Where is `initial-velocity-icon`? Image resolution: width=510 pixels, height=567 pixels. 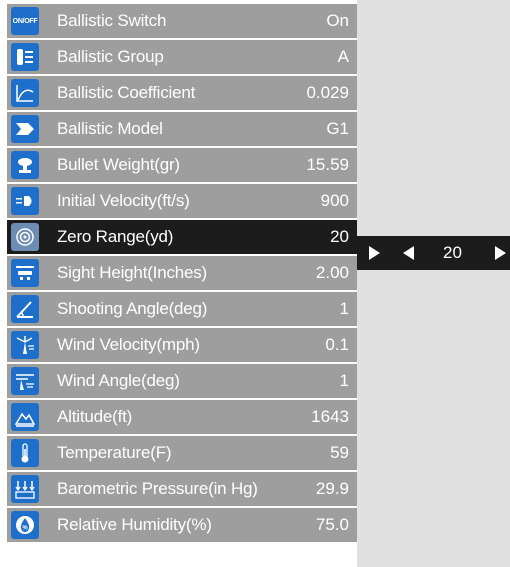 initial-velocity-icon is located at coordinates (25, 201).